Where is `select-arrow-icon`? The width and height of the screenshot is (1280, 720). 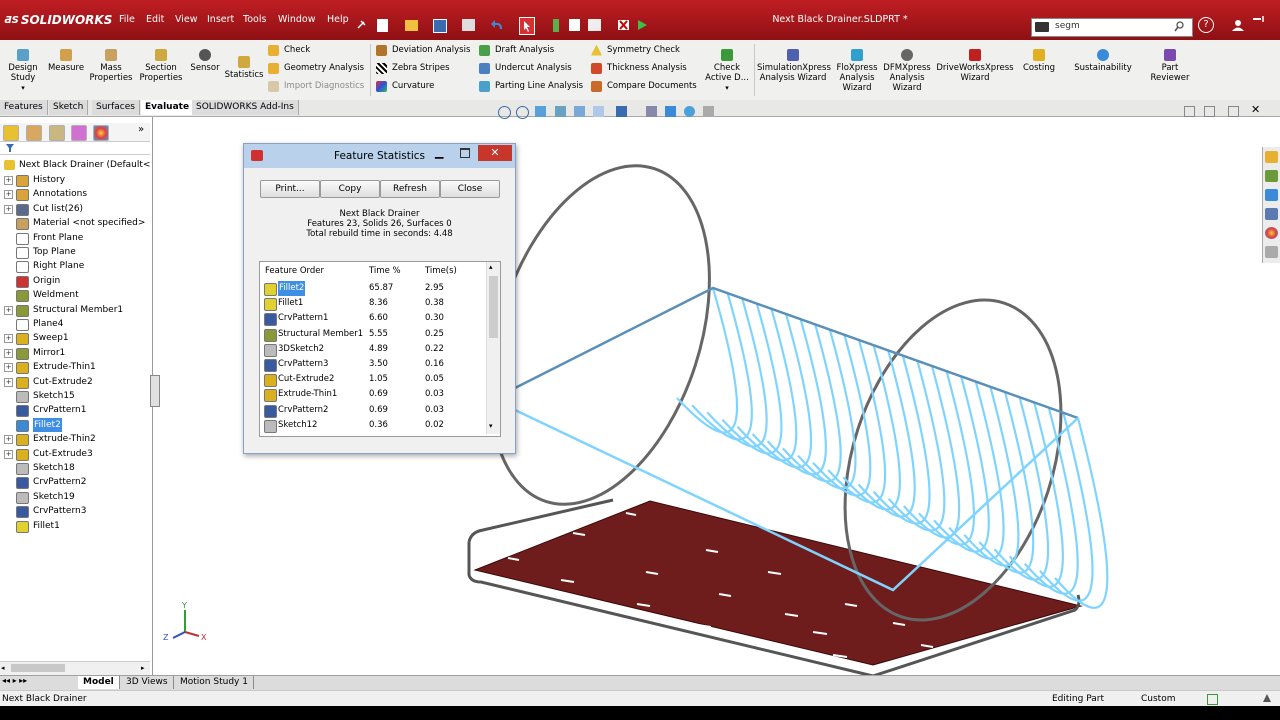 select-arrow-icon is located at coordinates (527, 26).